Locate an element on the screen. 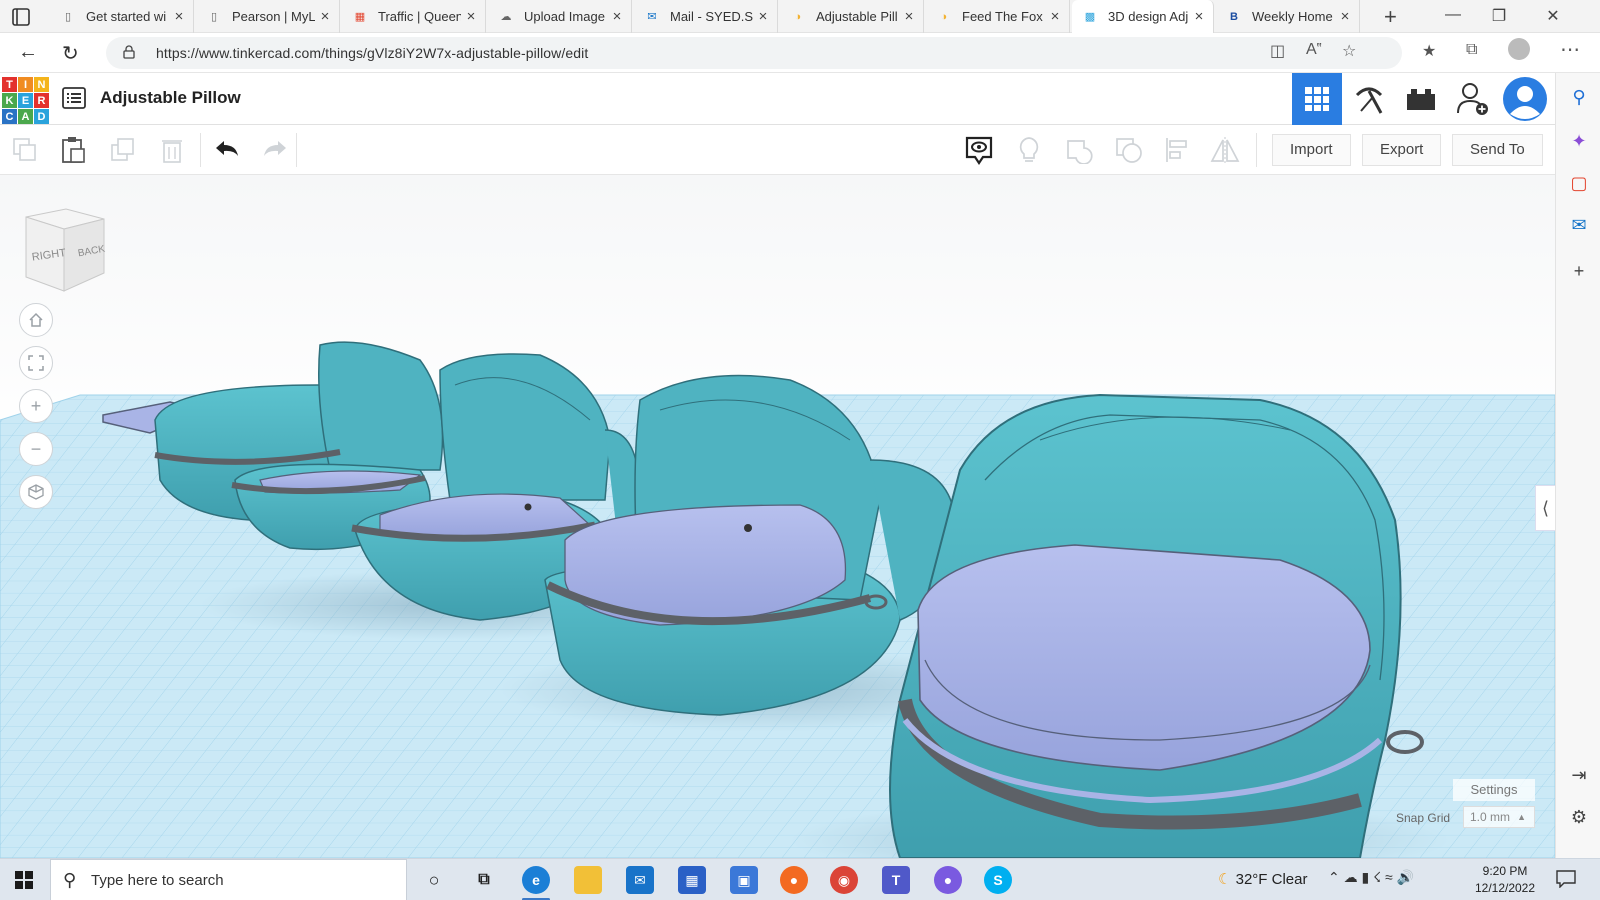  zoom-in-button: + is located at coordinates (36, 406).